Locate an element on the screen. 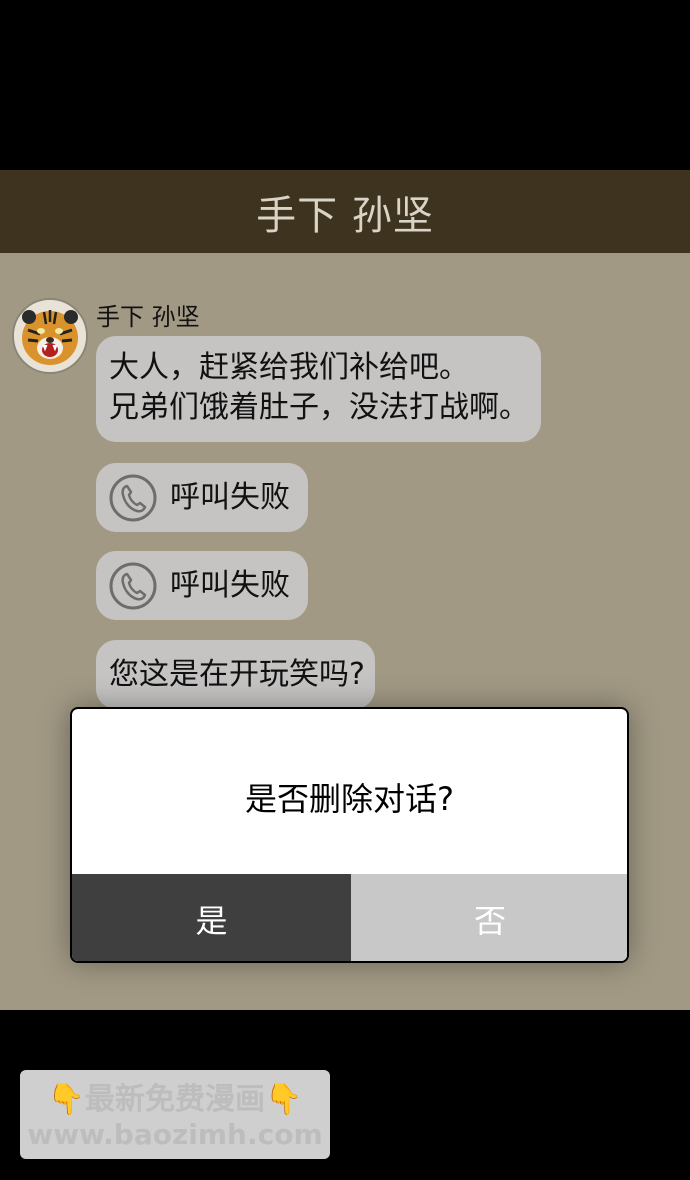  sender-name: 手下 孙坚 is located at coordinates (148, 317).